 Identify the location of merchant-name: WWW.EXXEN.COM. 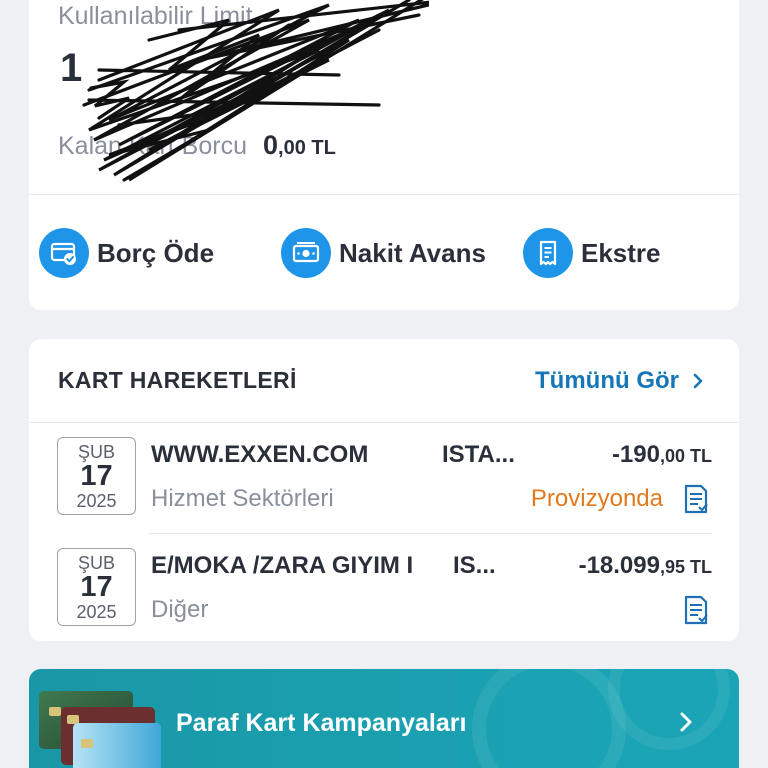
(260, 454).